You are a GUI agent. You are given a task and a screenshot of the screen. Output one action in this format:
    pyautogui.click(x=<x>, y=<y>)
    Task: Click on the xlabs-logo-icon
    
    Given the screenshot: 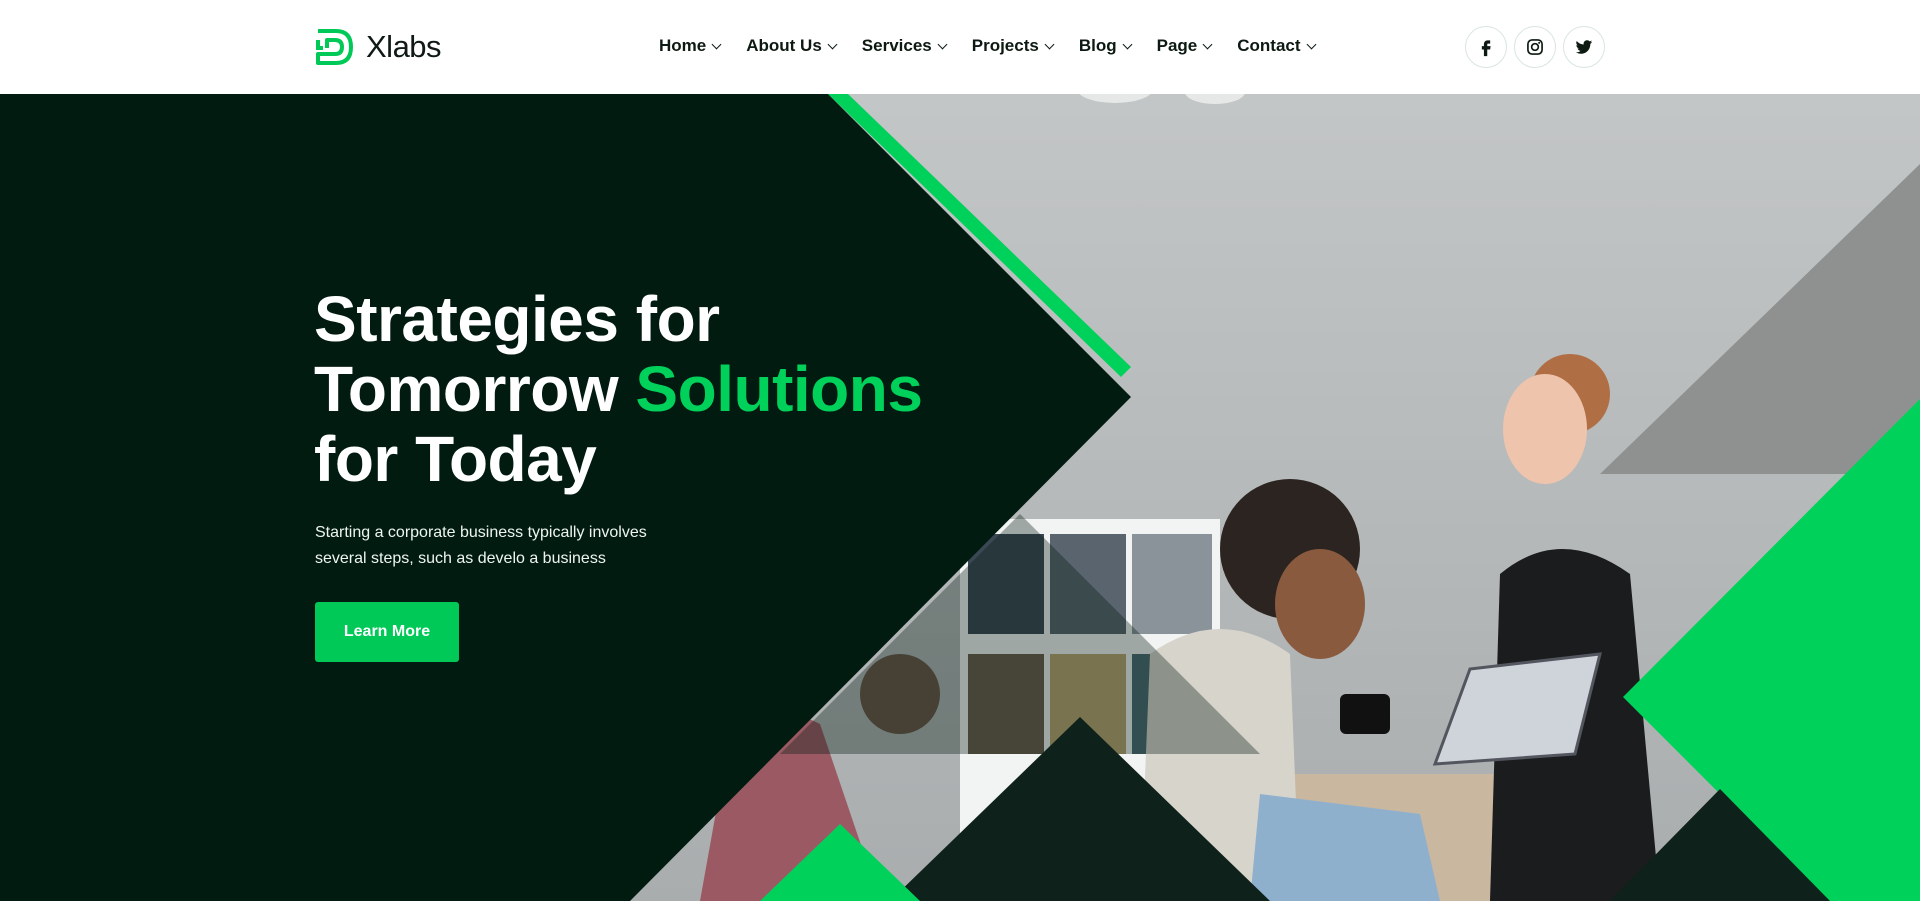 What is the action you would take?
    pyautogui.click(x=334, y=47)
    